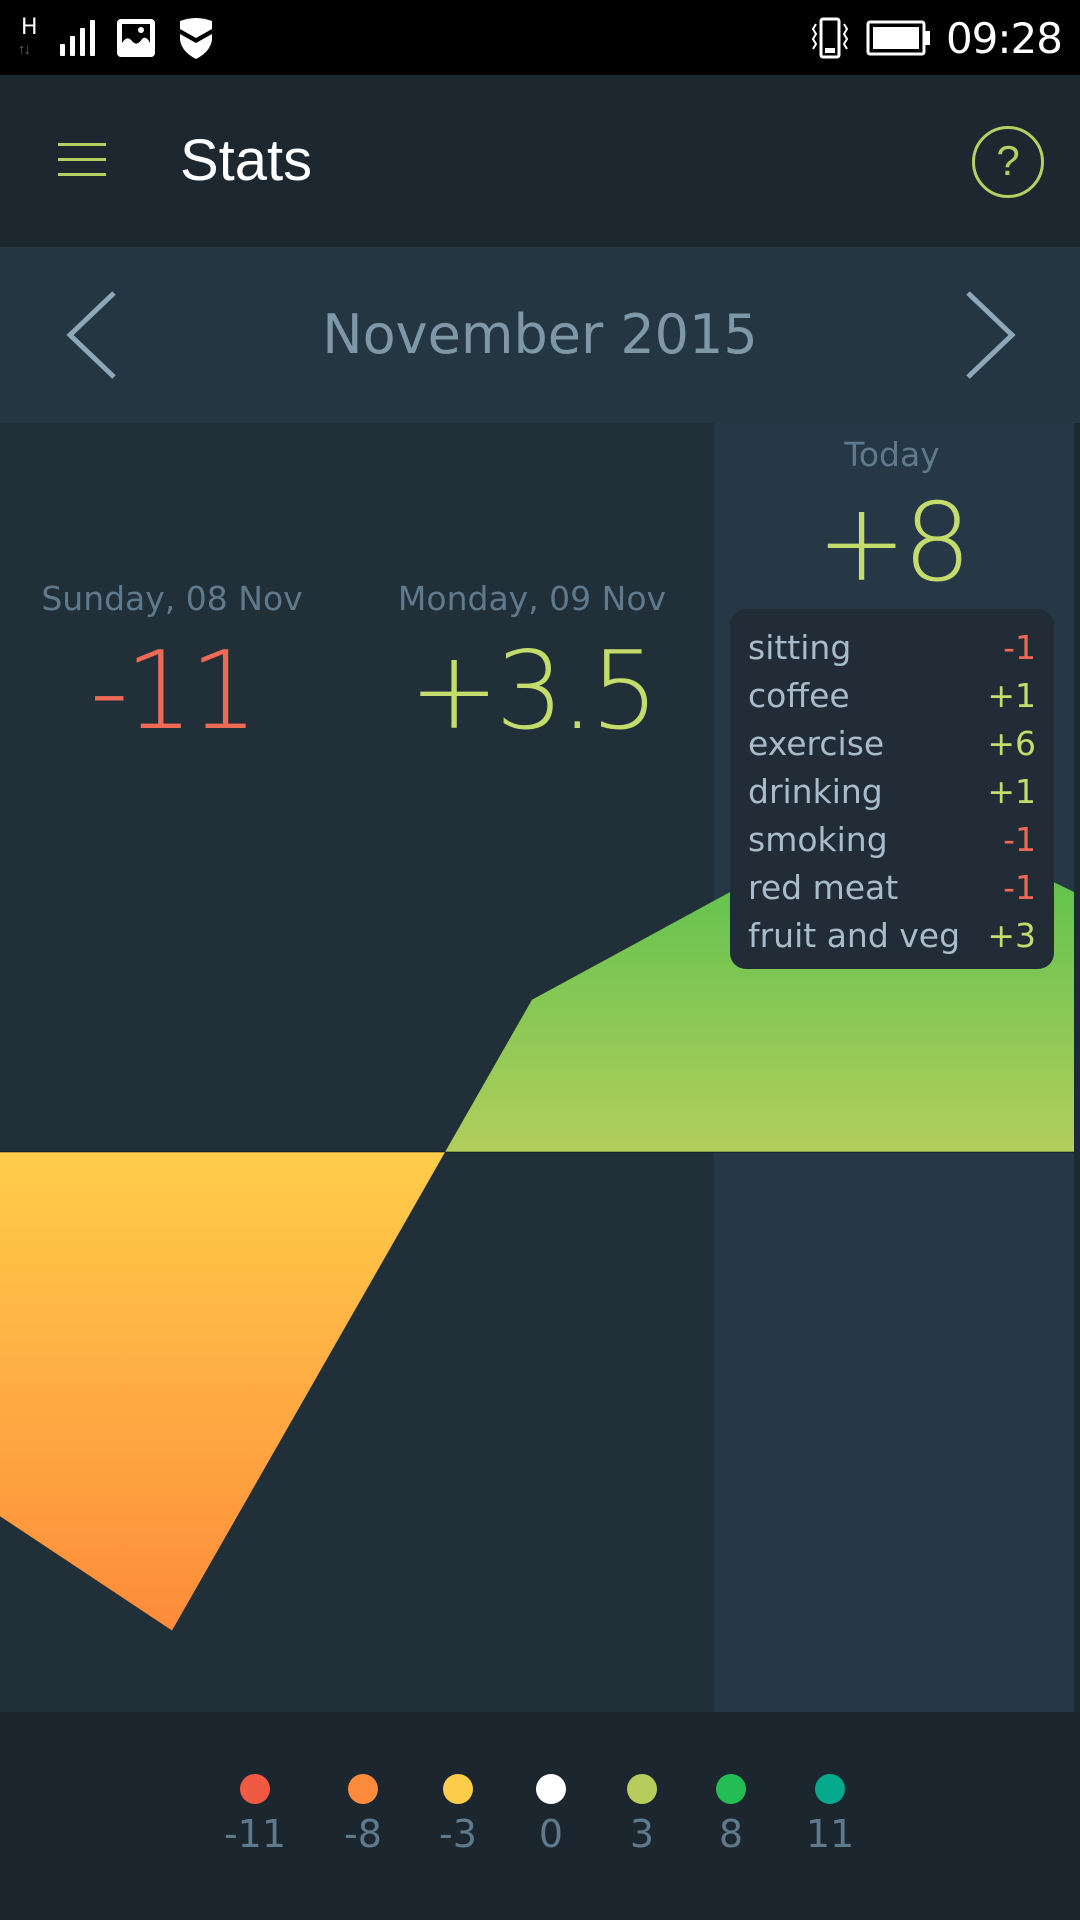  I want to click on legend-item: -11, so click(255, 1815).